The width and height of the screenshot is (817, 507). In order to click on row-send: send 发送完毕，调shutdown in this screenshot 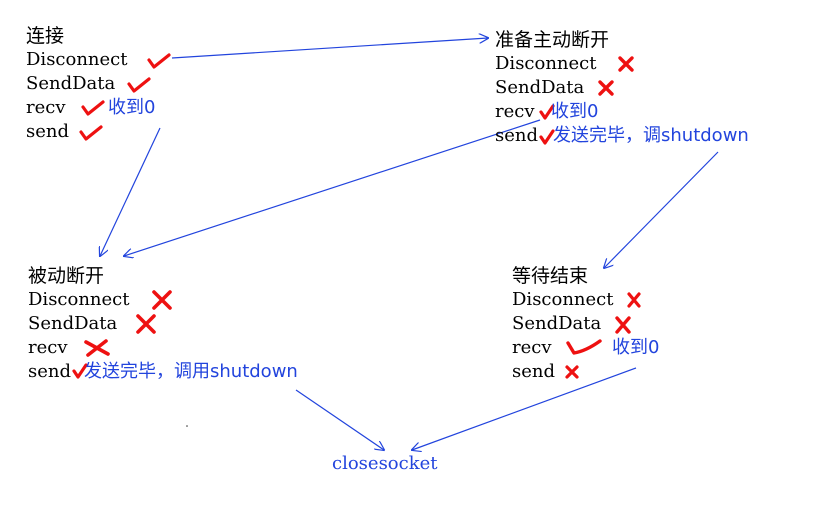, I will do `click(622, 136)`.